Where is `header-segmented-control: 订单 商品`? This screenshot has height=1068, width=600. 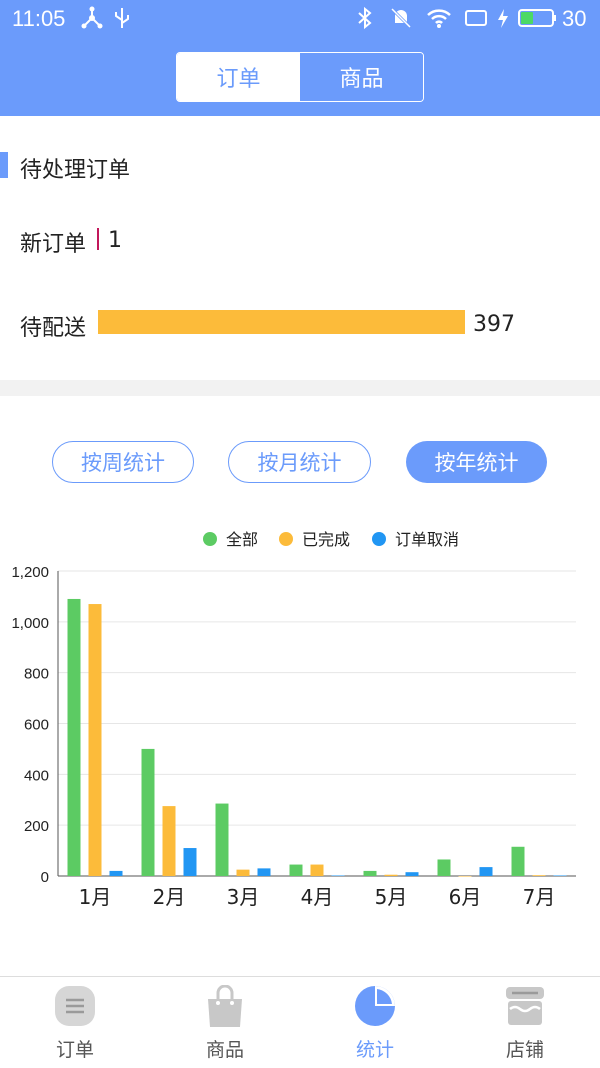 header-segmented-control: 订单 商品 is located at coordinates (300, 77).